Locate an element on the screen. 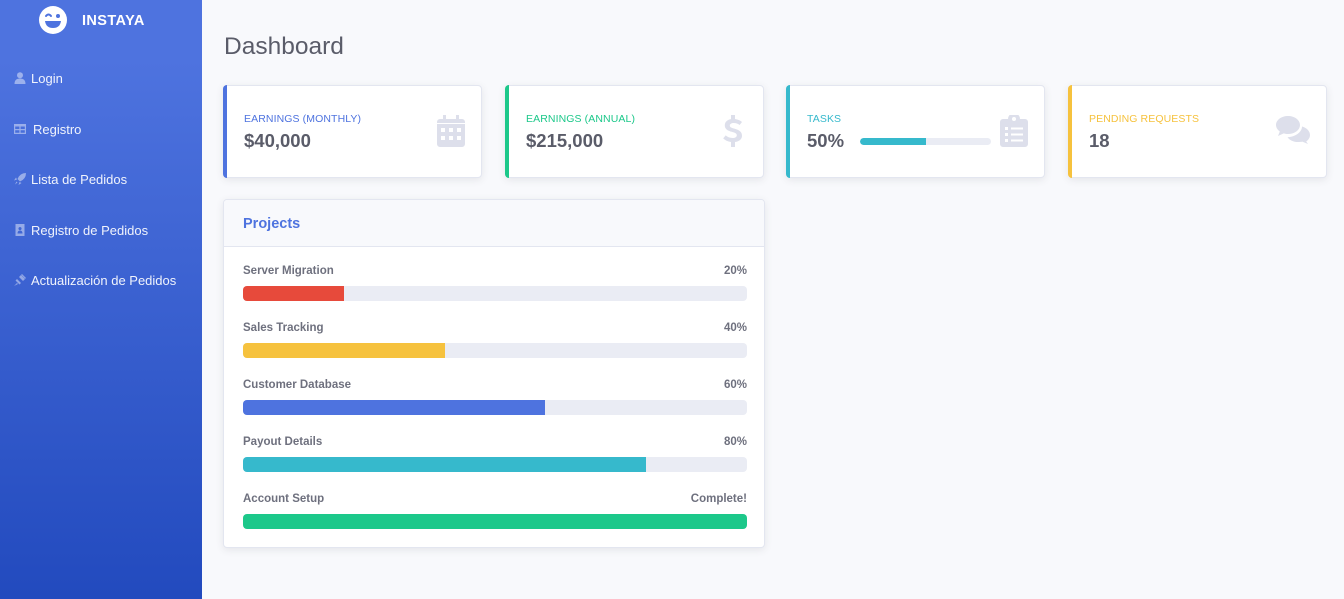 The image size is (1344, 599). card-label: Pending Requests is located at coordinates (1144, 119).